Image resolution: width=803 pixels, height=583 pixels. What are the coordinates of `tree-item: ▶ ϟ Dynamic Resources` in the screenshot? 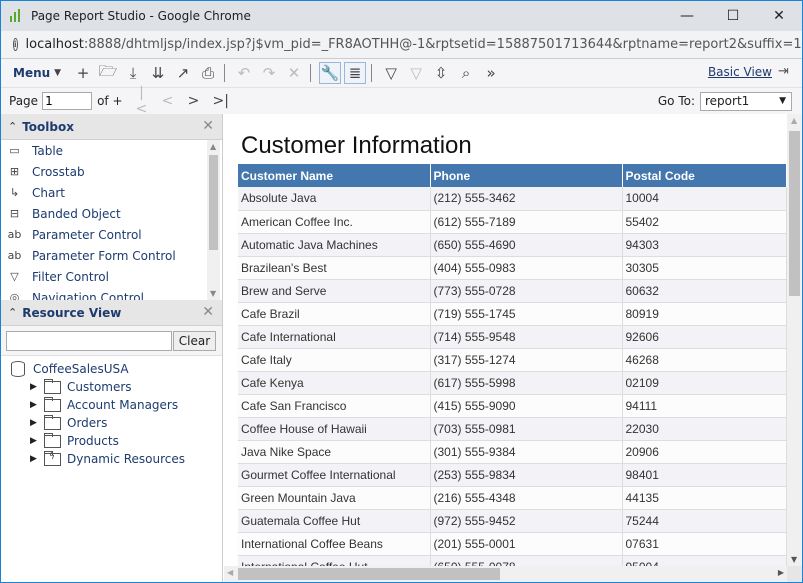 It's located at (111, 459).